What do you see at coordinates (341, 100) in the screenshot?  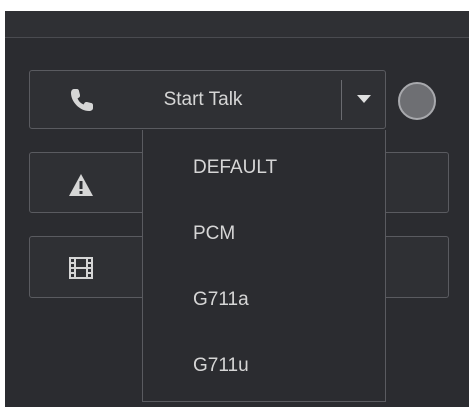 I see `split-divider` at bounding box center [341, 100].